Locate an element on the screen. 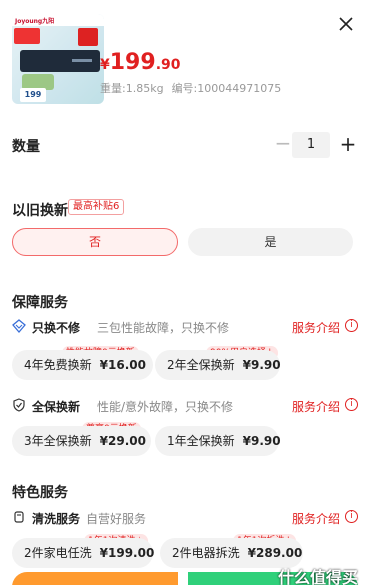  option-2yr-full: 2年全保换新 ¥9.90 is located at coordinates (218, 365).